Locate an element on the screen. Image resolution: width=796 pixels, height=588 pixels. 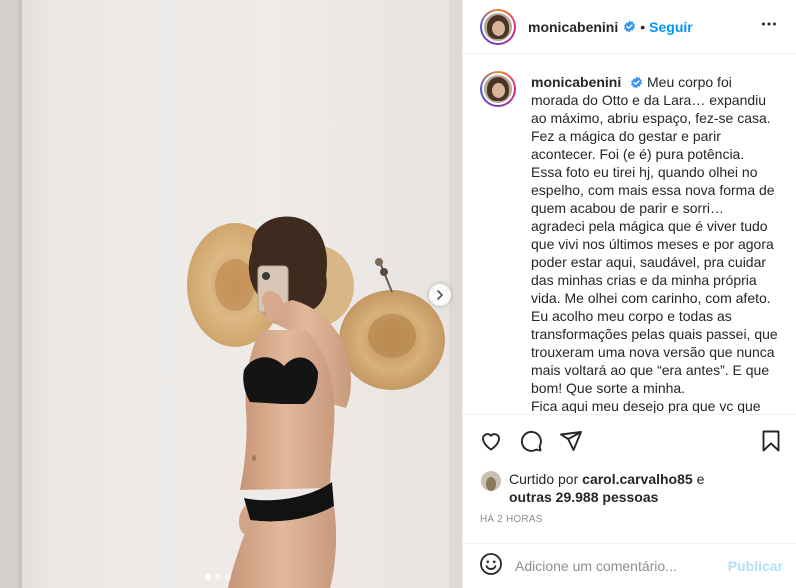
liker-username: carol.carvalho85 is located at coordinates (637, 479).